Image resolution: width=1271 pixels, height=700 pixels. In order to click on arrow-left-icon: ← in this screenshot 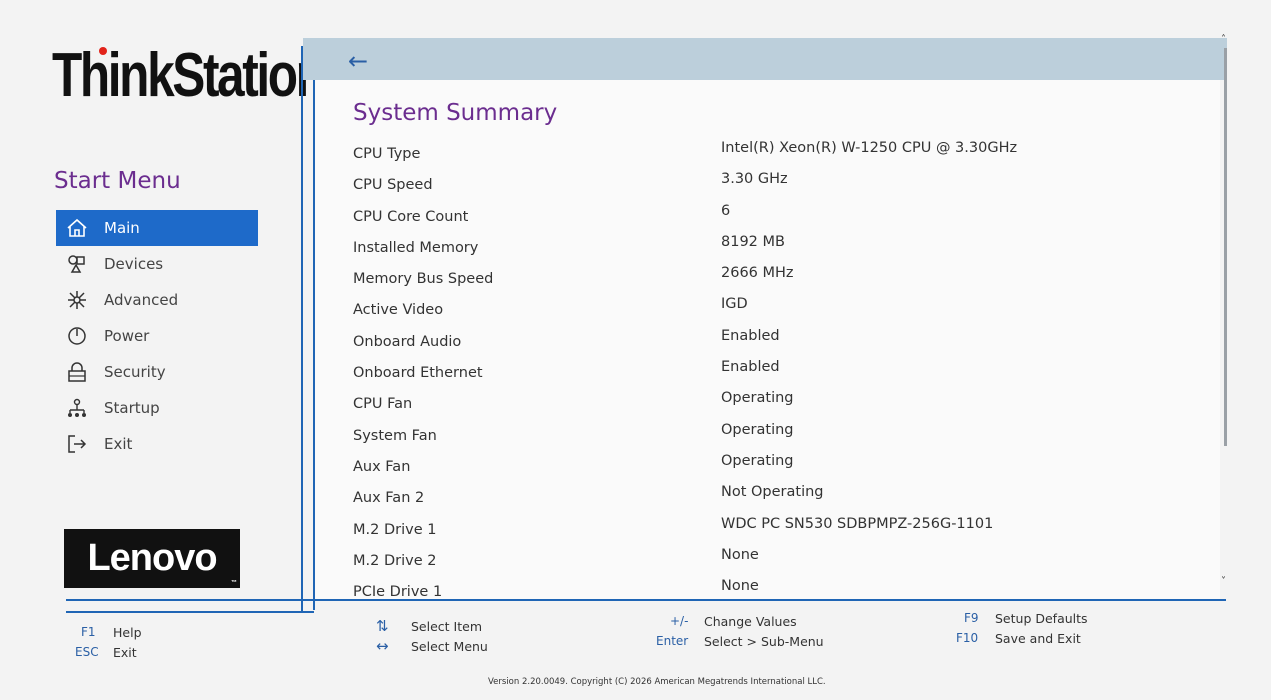, I will do `click(358, 61)`.